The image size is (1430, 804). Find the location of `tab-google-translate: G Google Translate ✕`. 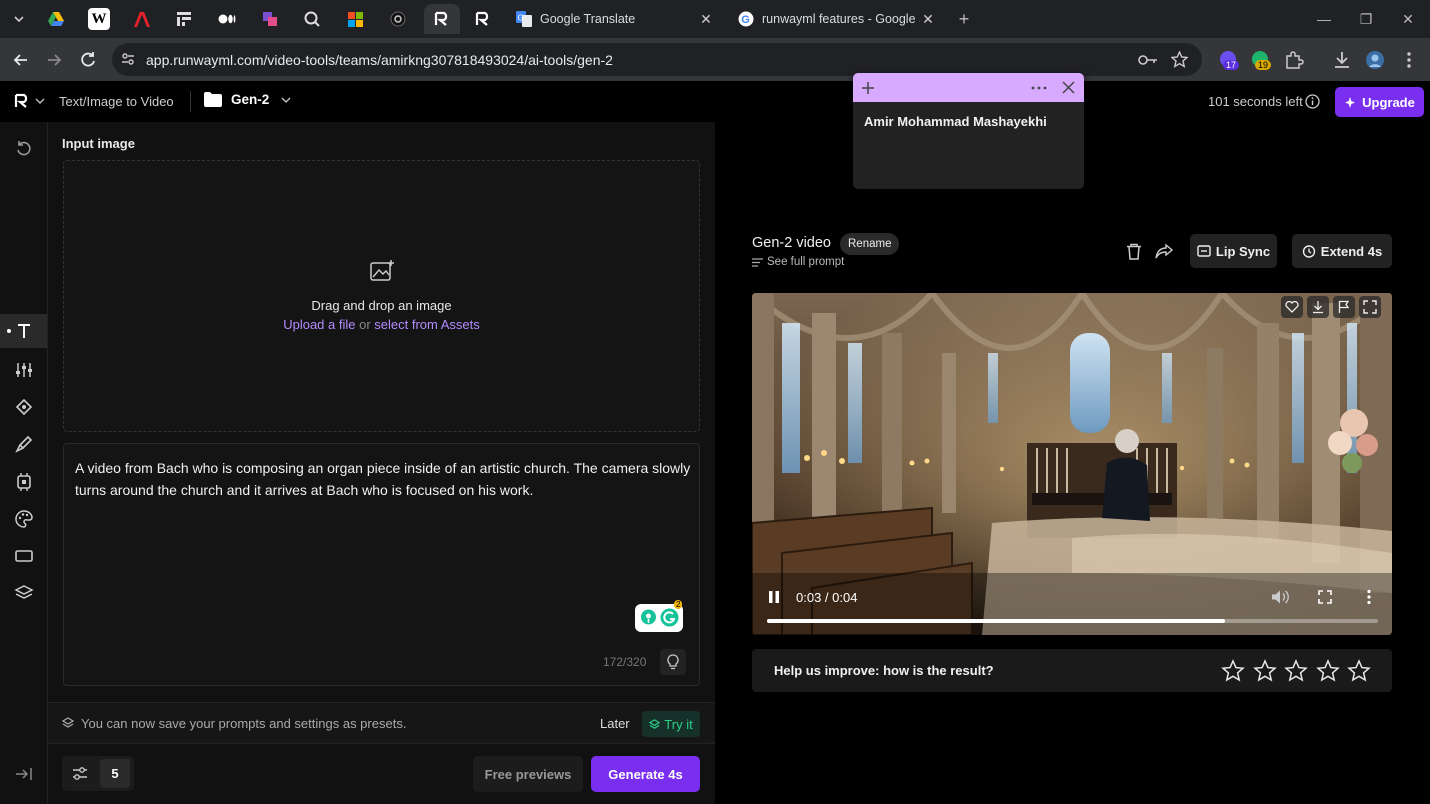

tab-google-translate: G Google Translate ✕ is located at coordinates (615, 19).